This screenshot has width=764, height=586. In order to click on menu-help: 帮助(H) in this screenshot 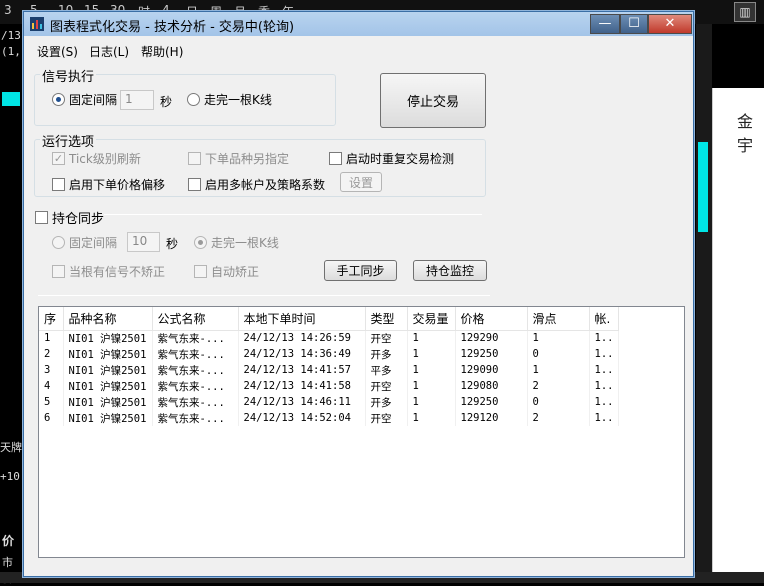, I will do `click(162, 51)`.